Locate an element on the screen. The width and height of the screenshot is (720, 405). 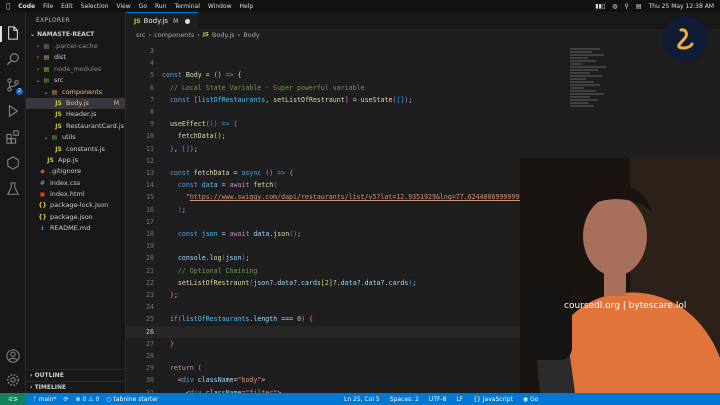
tabnine-label: tabnine starter is located at coordinates (136, 399).